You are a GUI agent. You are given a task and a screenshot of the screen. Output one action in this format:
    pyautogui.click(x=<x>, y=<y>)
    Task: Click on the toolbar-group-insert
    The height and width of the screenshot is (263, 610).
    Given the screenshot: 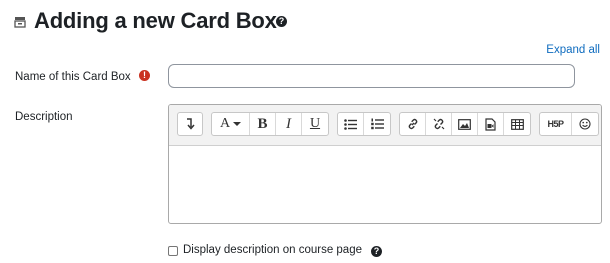 What is the action you would take?
    pyautogui.click(x=465, y=124)
    